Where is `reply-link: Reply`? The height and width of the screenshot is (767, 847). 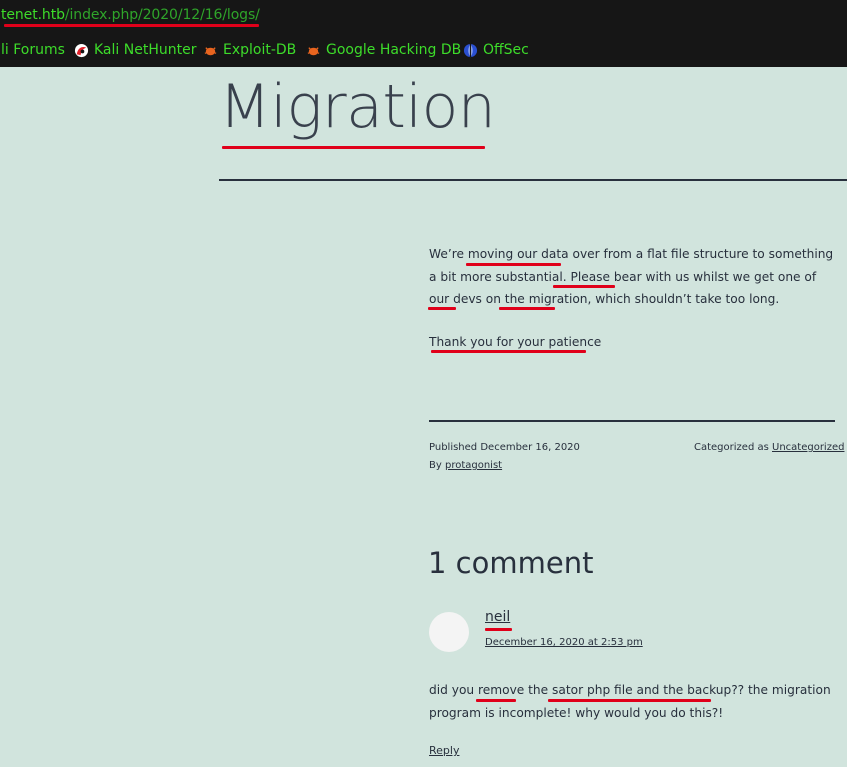
reply-link: Reply is located at coordinates (444, 750).